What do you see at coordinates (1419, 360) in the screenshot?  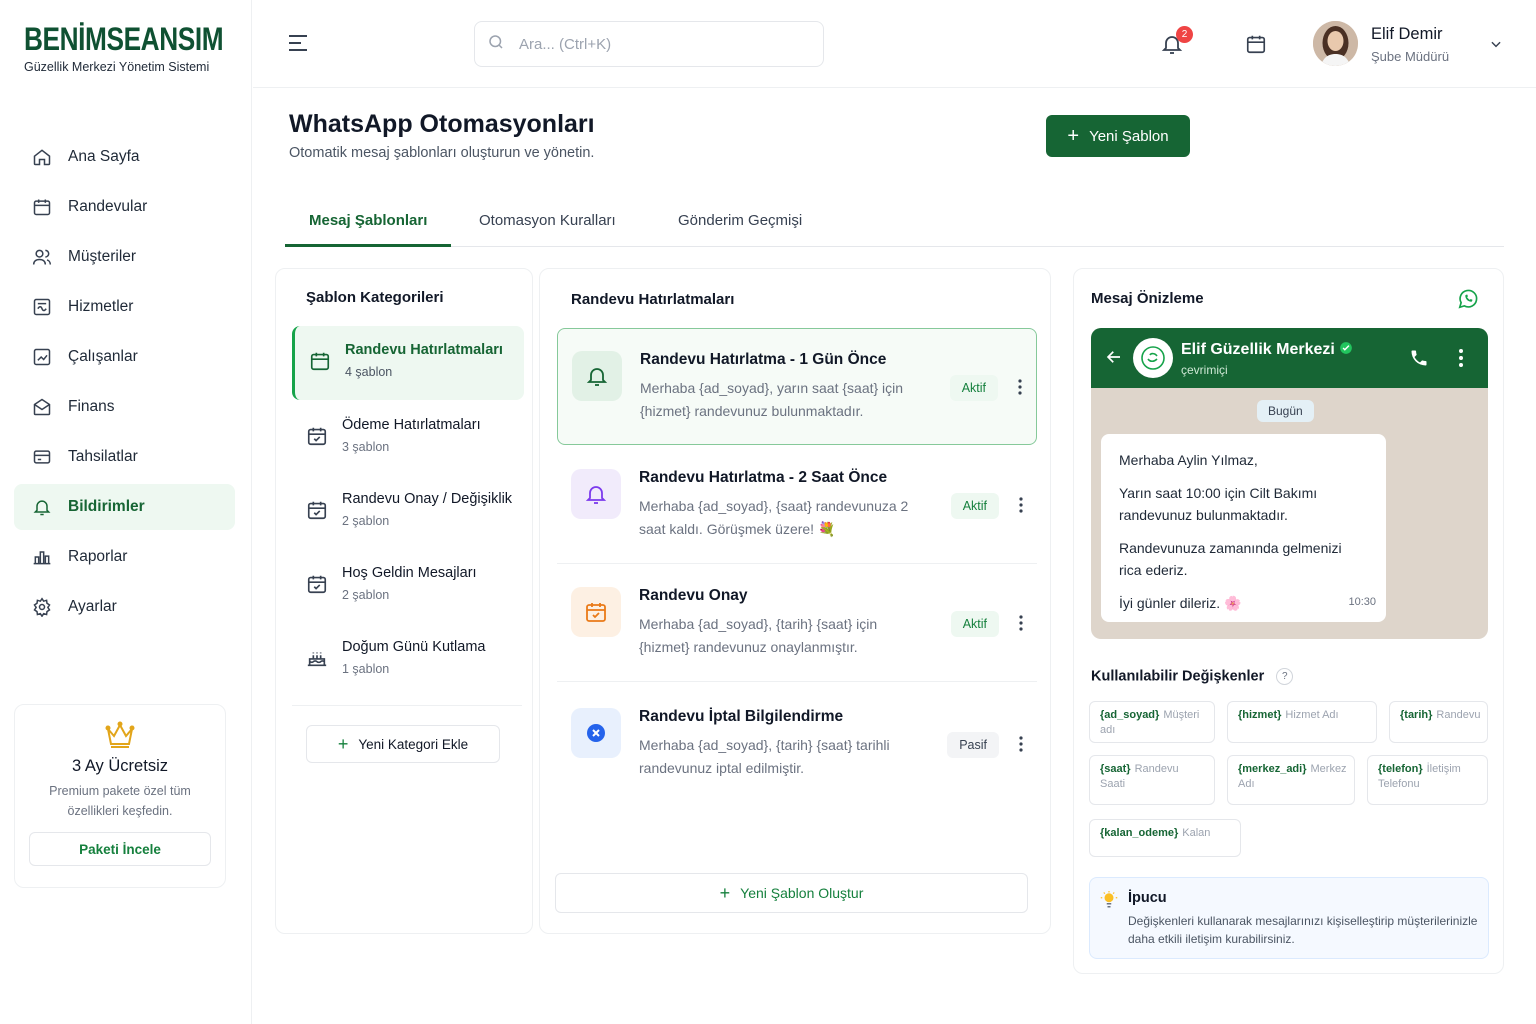 I see `phone-icon` at bounding box center [1419, 360].